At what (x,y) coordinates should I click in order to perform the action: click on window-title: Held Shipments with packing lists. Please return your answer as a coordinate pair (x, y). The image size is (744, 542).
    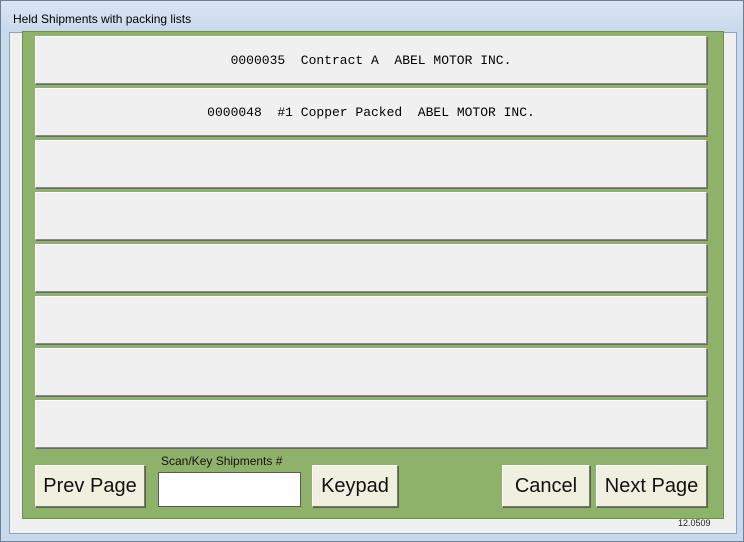
    Looking at the image, I should click on (102, 19).